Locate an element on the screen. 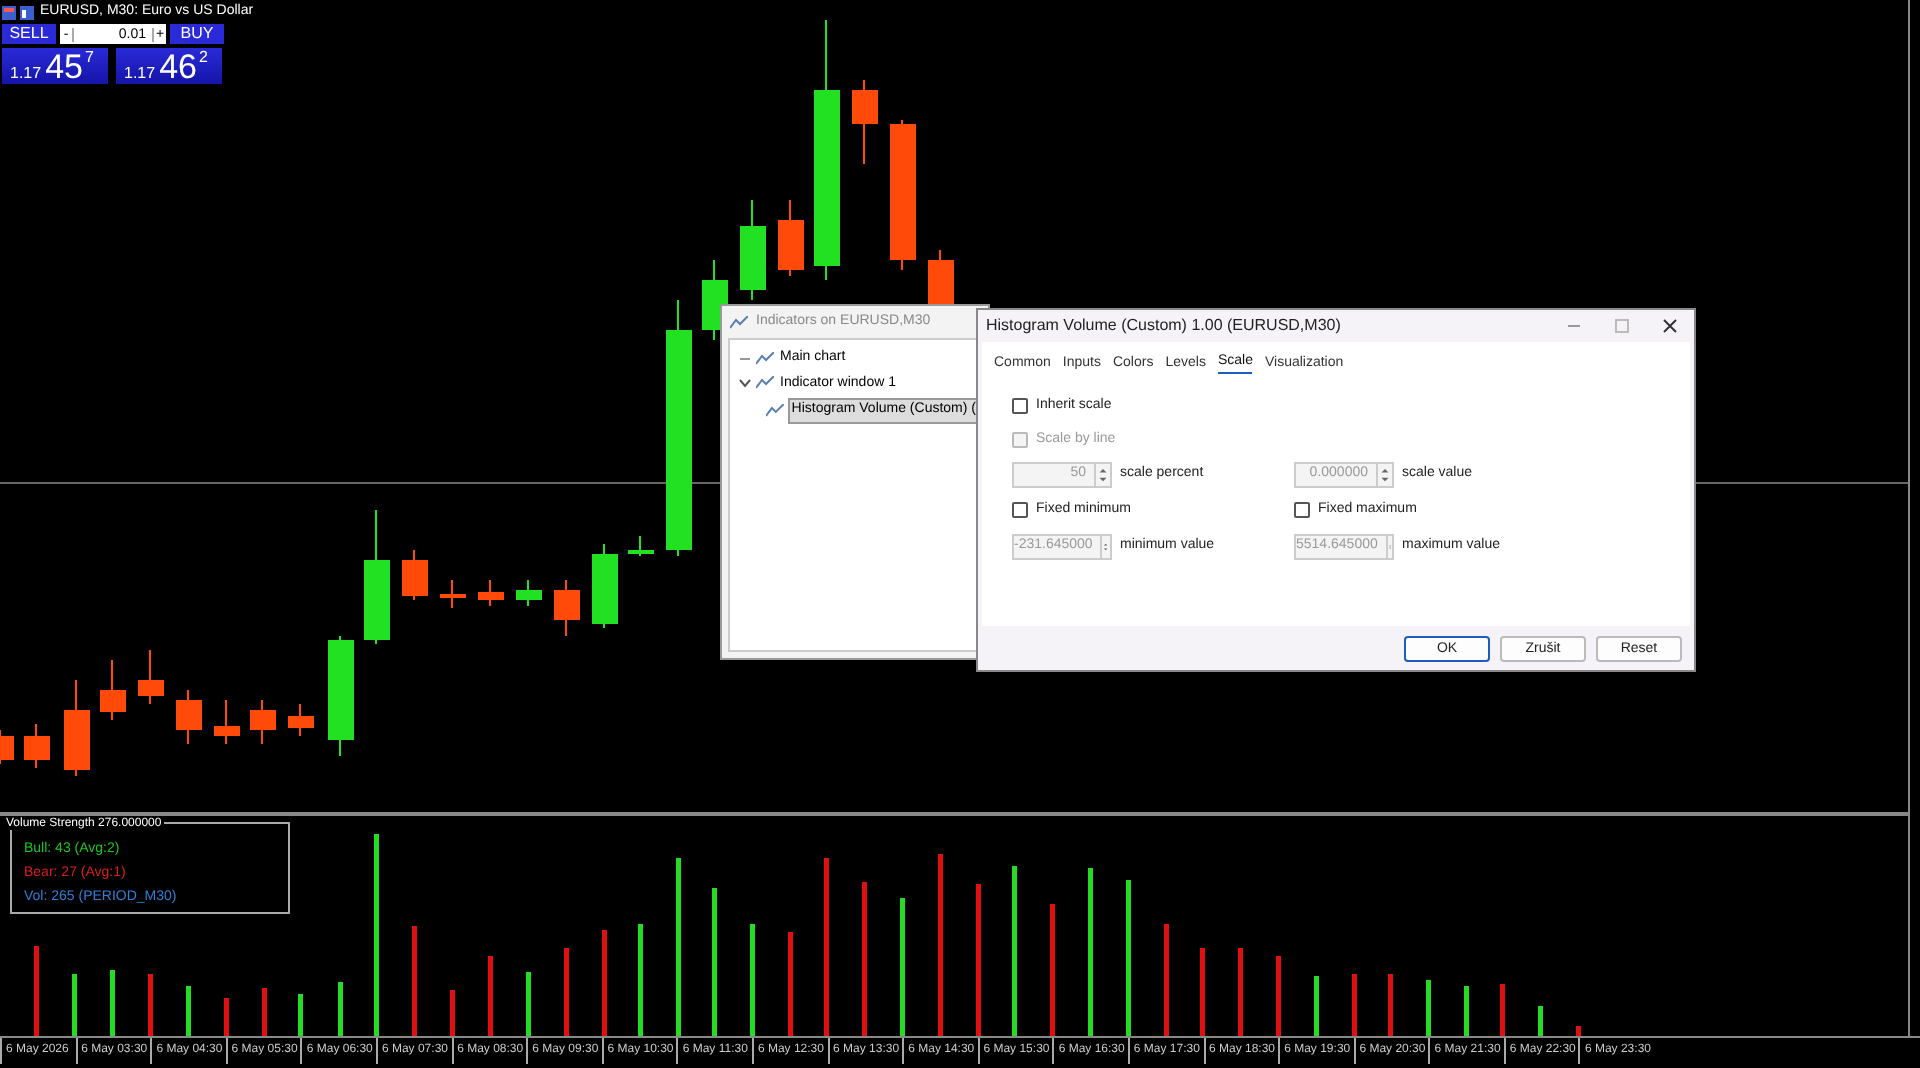  line-chart-icon is located at coordinates (739, 322).